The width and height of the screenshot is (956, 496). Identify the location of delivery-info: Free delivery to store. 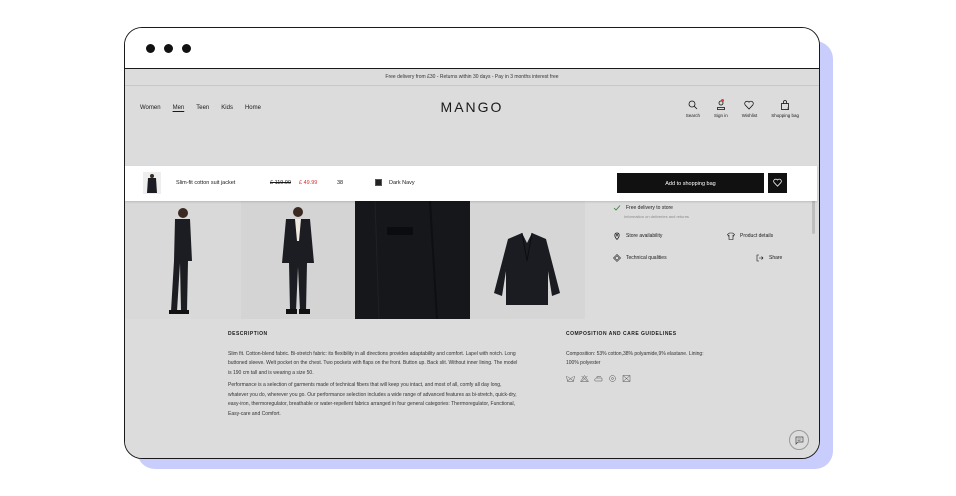
(643, 208).